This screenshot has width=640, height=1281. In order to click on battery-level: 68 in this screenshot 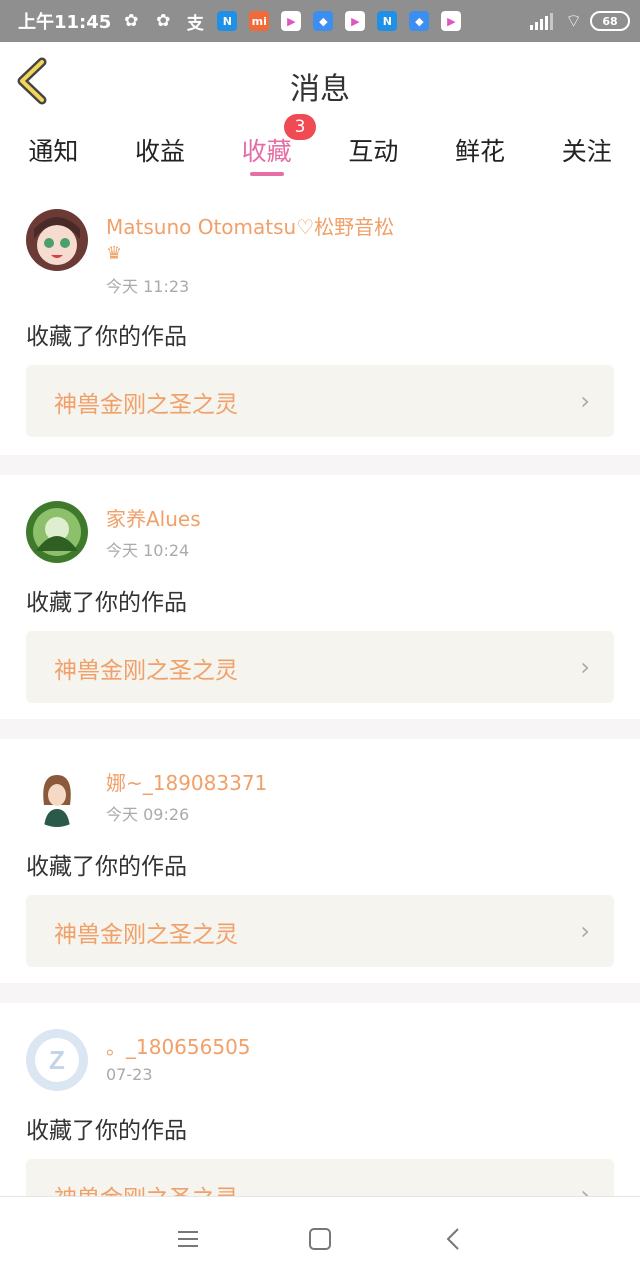, I will do `click(610, 21)`.